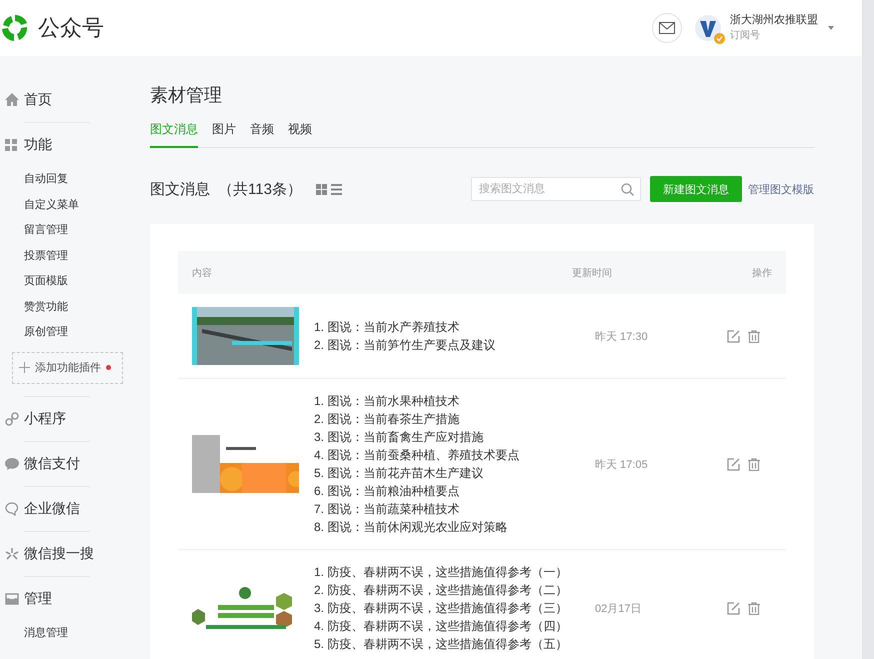 The image size is (874, 659). What do you see at coordinates (761, 273) in the screenshot?
I see `column-header: 操作` at bounding box center [761, 273].